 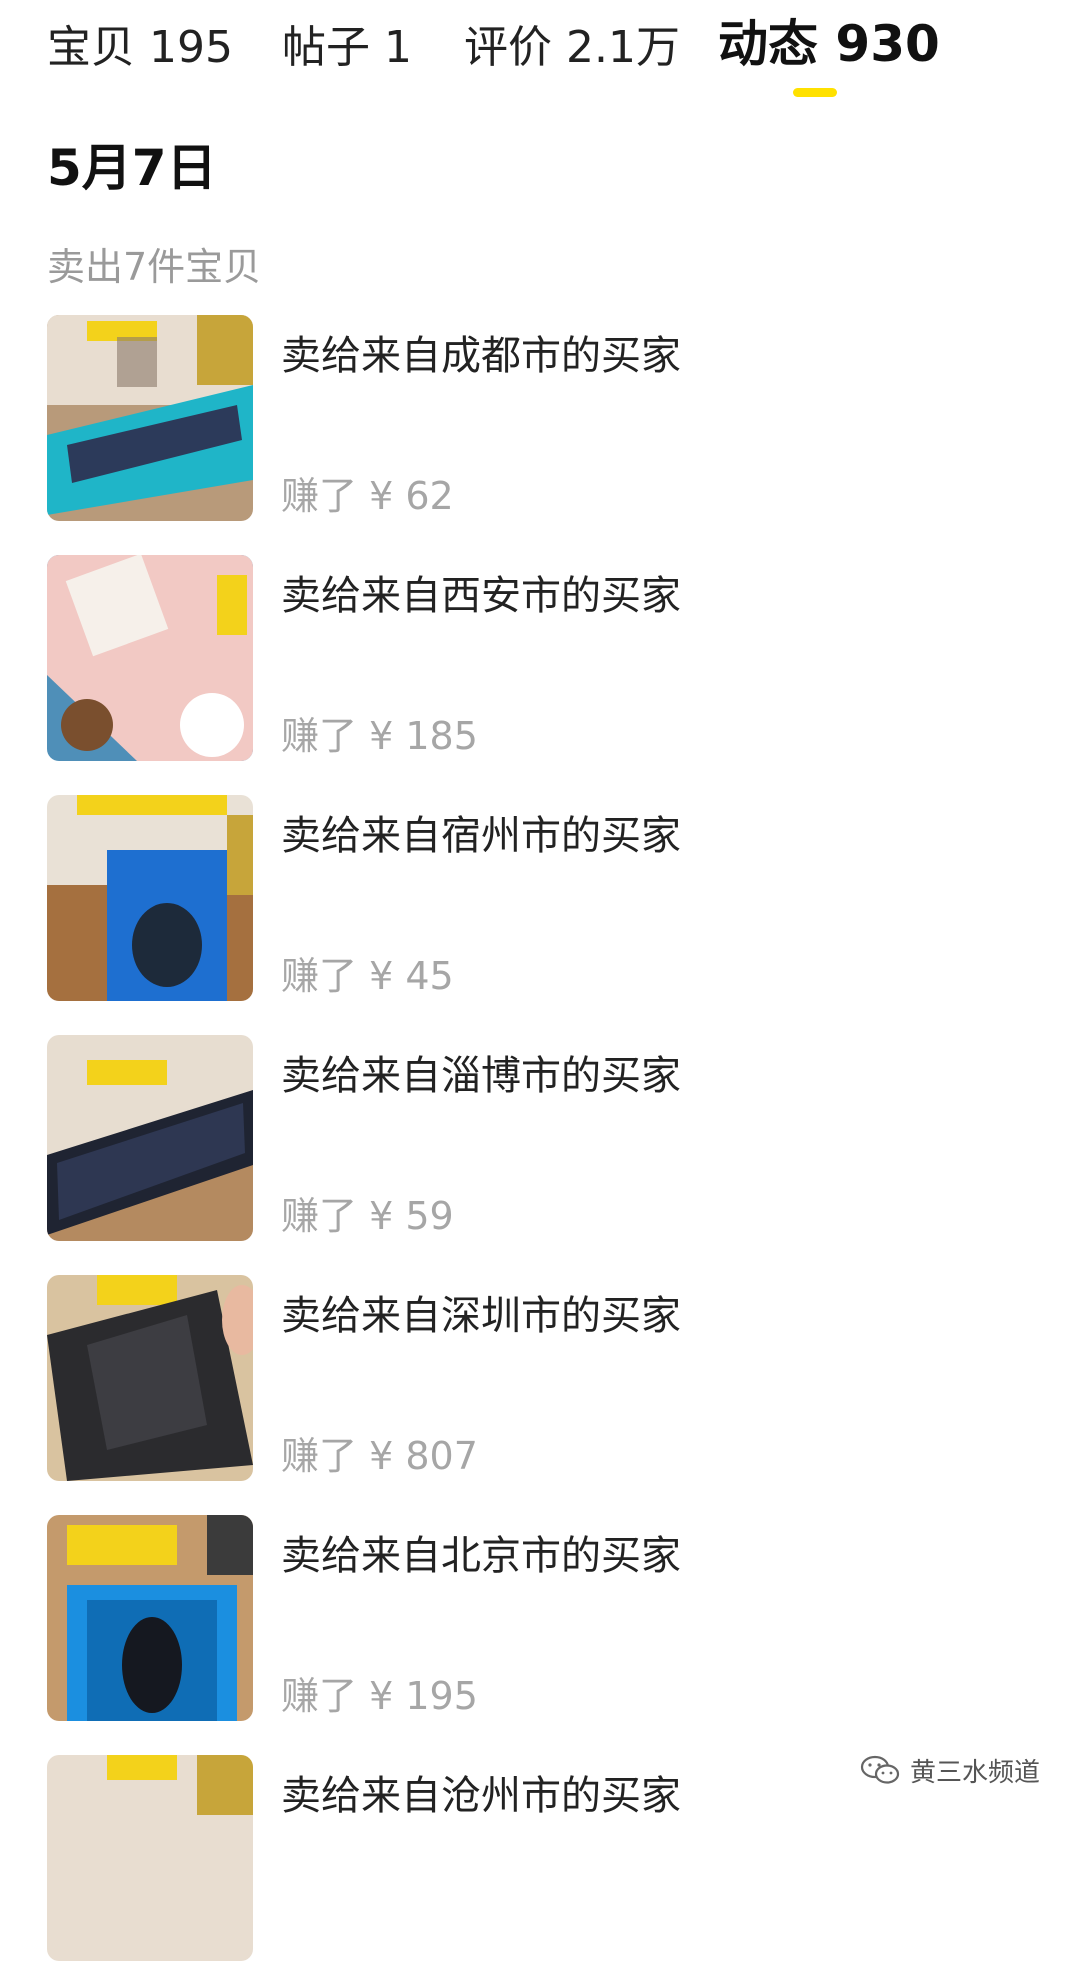 I want to click on tab-bar: 宝贝 195 帖子 1 评价 2.1万 动态 930, so click(x=539, y=55).